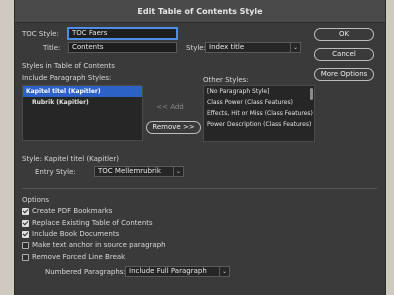 The width and height of the screenshot is (394, 295). I want to click on make-text-anchor-checkbox, so click(25, 245).